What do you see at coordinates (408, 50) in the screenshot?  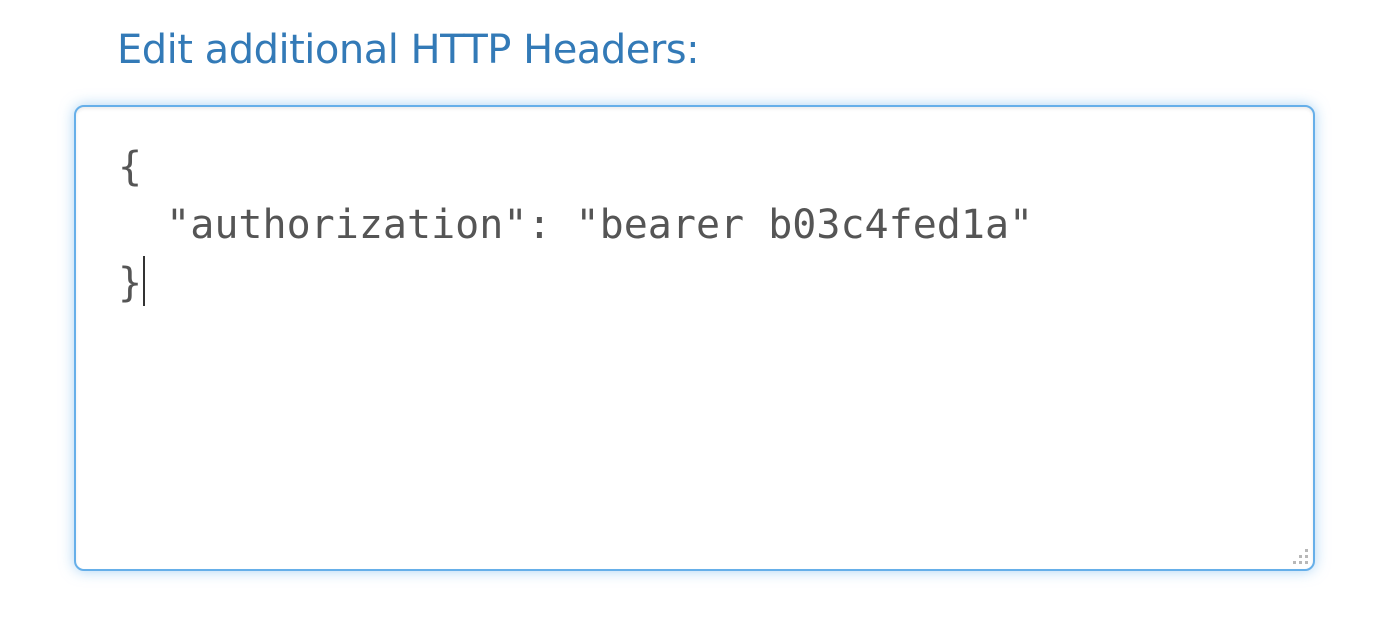 I see `headers-label: Edit additional HTTP Headers:` at bounding box center [408, 50].